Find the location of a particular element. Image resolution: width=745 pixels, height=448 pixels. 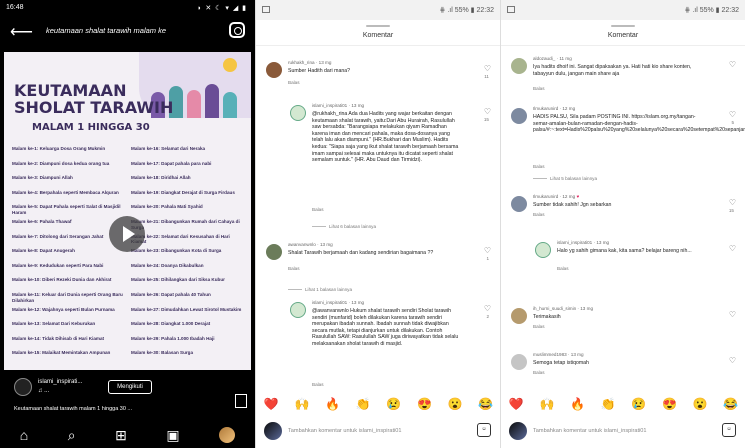

home-icon: ⌂ is located at coordinates (24, 435).